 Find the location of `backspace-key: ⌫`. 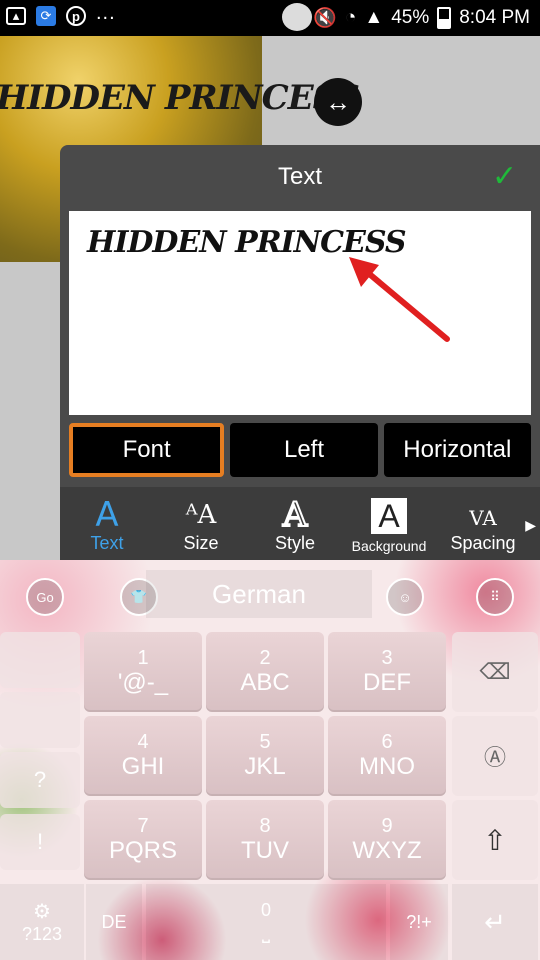

backspace-key: ⌫ is located at coordinates (495, 672).